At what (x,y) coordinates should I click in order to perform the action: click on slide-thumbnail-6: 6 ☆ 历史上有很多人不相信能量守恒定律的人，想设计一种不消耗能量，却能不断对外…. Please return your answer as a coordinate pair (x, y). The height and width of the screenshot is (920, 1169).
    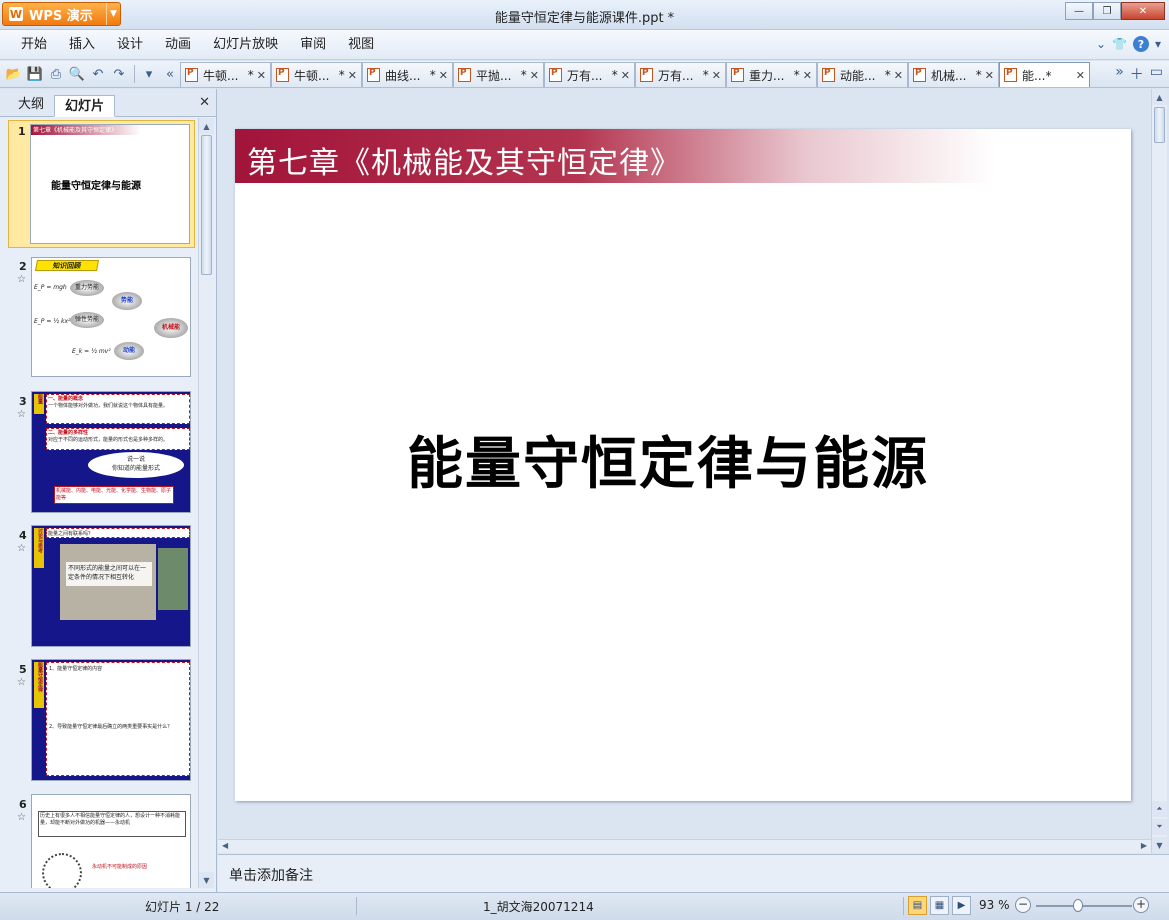
    Looking at the image, I should click on (102, 841).